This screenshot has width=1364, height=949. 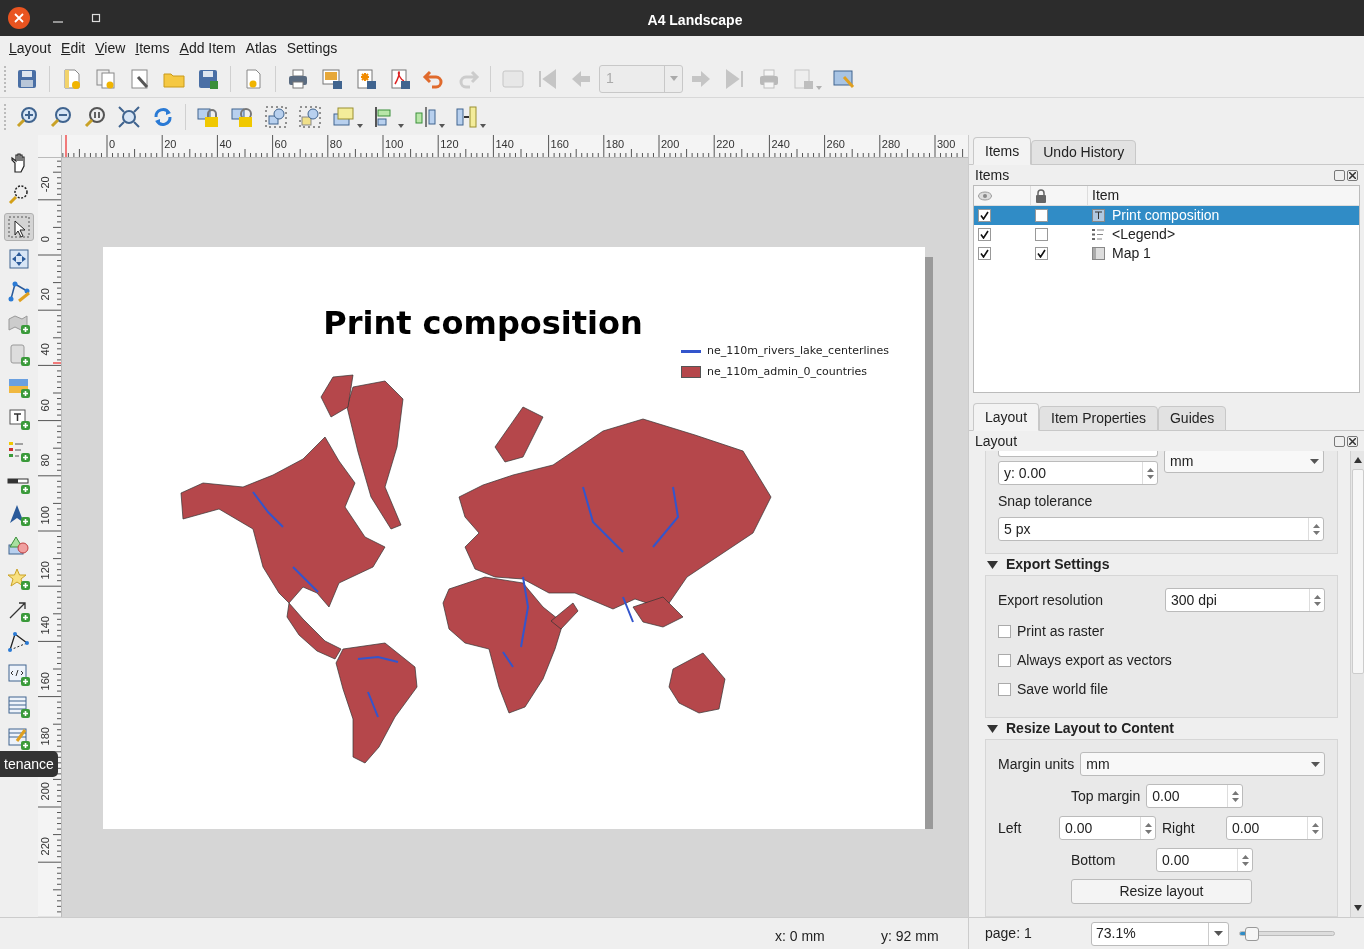 What do you see at coordinates (19, 291) in the screenshot?
I see `node-edit-icon` at bounding box center [19, 291].